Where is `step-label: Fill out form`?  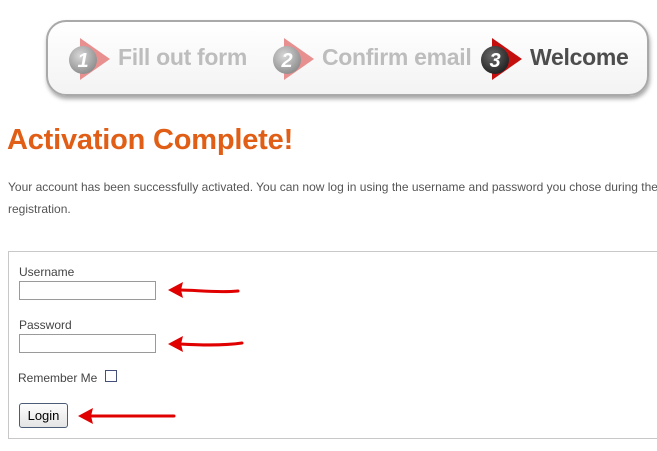
step-label: Fill out form is located at coordinates (182, 57).